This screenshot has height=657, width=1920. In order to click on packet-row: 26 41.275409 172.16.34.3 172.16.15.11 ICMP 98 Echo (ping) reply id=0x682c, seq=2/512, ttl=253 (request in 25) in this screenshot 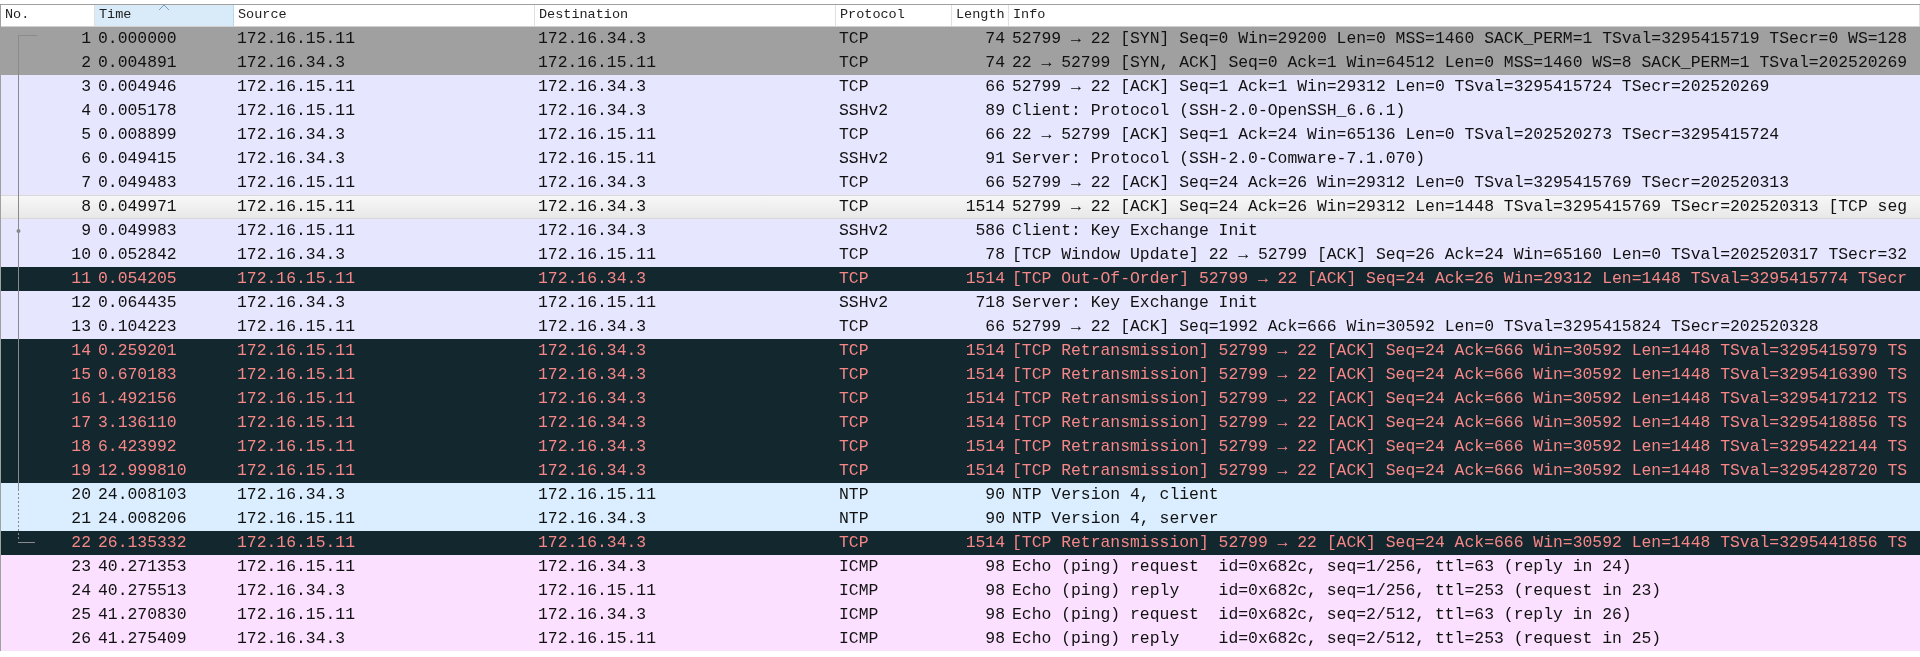, I will do `click(960, 639)`.